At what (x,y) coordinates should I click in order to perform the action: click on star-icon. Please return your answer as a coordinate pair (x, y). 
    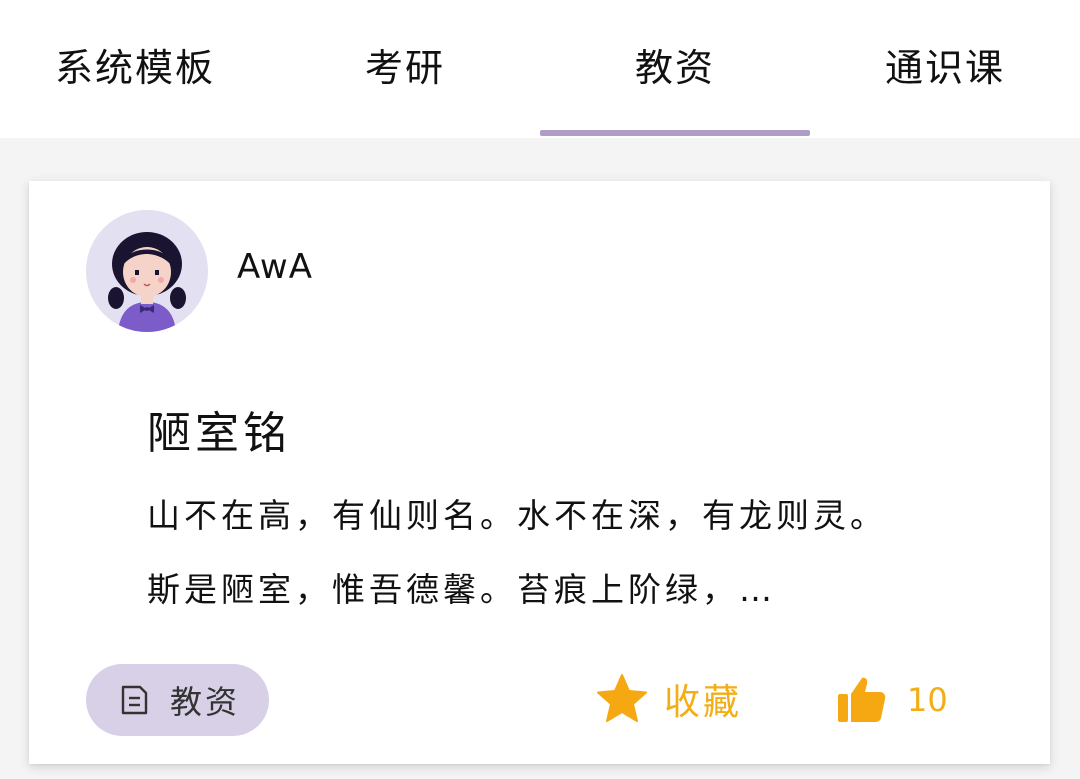
    Looking at the image, I should click on (622, 699).